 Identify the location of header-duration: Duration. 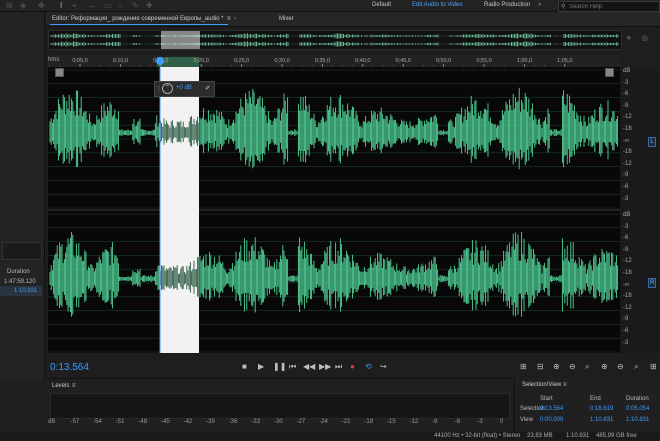
(637, 399).